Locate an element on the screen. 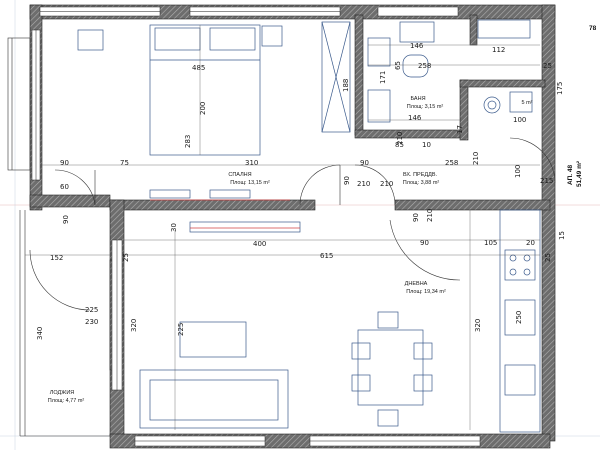  dim-210-hall: 210 is located at coordinates (386, 184).